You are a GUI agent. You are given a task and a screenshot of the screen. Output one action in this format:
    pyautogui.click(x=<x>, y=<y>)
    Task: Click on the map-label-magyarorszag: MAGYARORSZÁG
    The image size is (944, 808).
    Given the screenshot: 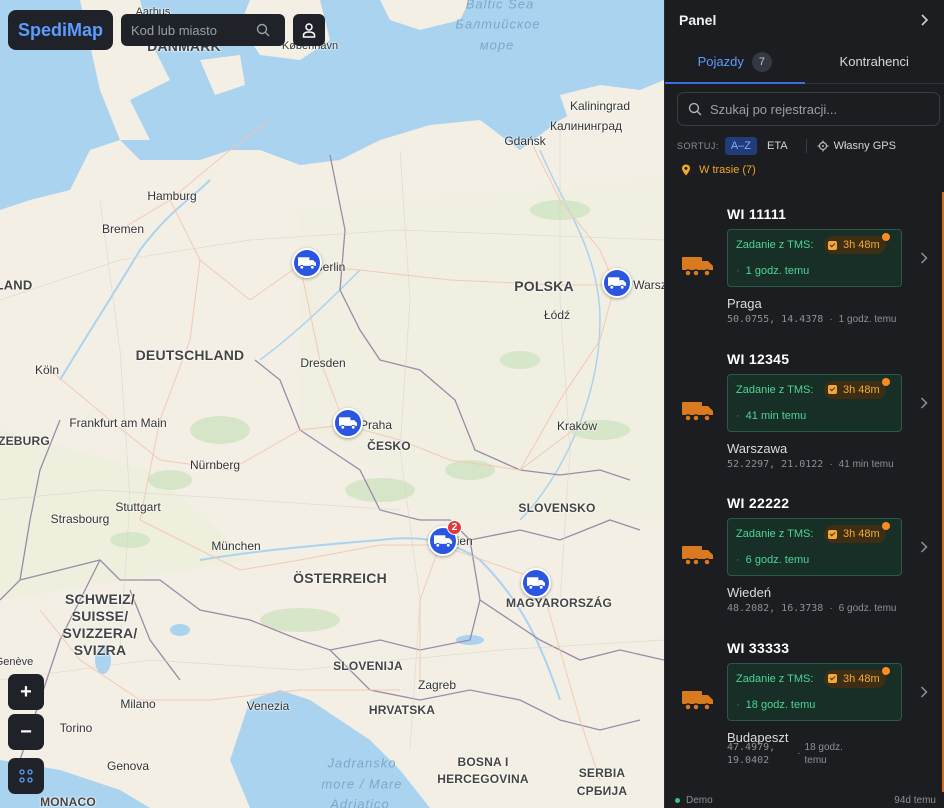 What is the action you would take?
    pyautogui.click(x=559, y=603)
    